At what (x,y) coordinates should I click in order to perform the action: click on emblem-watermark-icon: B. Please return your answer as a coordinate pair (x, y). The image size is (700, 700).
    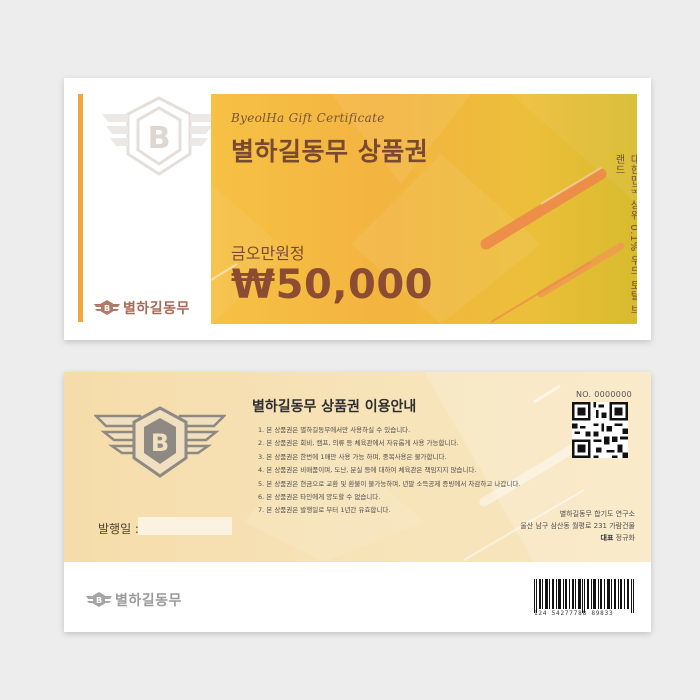
    Looking at the image, I should click on (159, 136).